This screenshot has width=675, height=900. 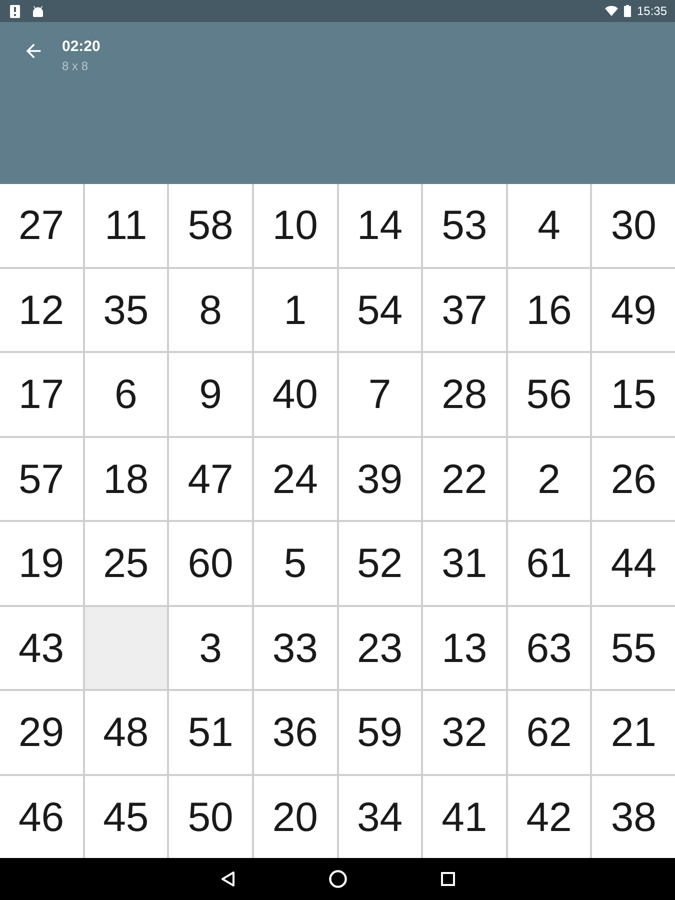 What do you see at coordinates (210, 225) in the screenshot?
I see `number-tile: 58` at bounding box center [210, 225].